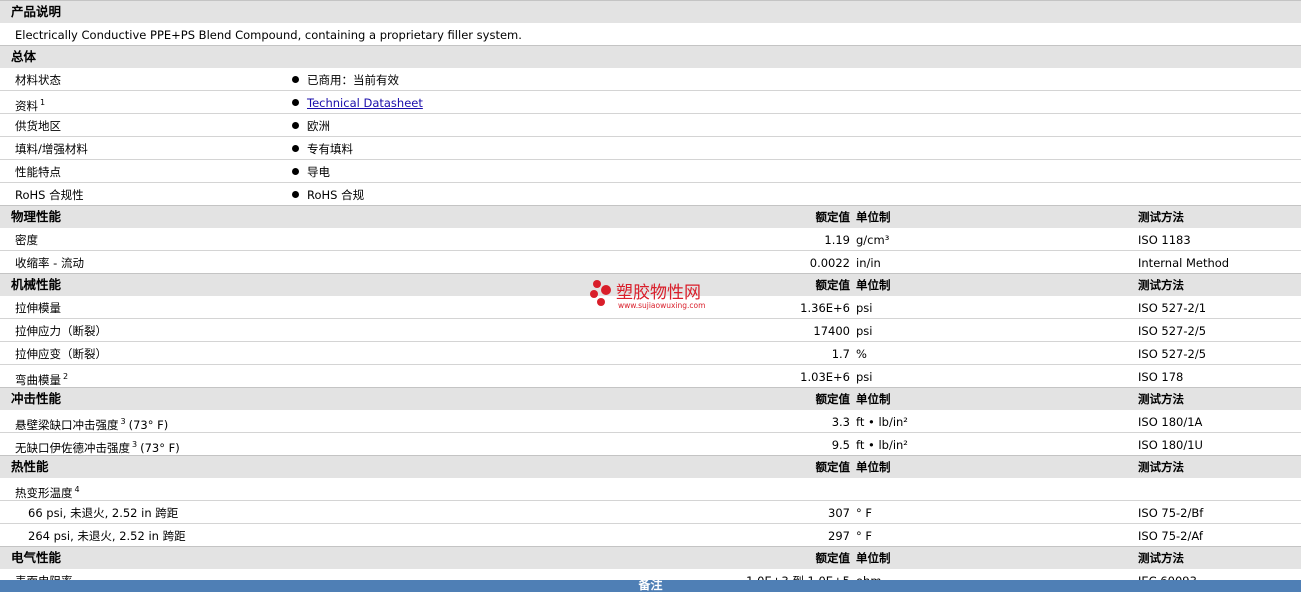 The width and height of the screenshot is (1301, 592). I want to click on row-label-text: 供货地区, so click(38, 126).